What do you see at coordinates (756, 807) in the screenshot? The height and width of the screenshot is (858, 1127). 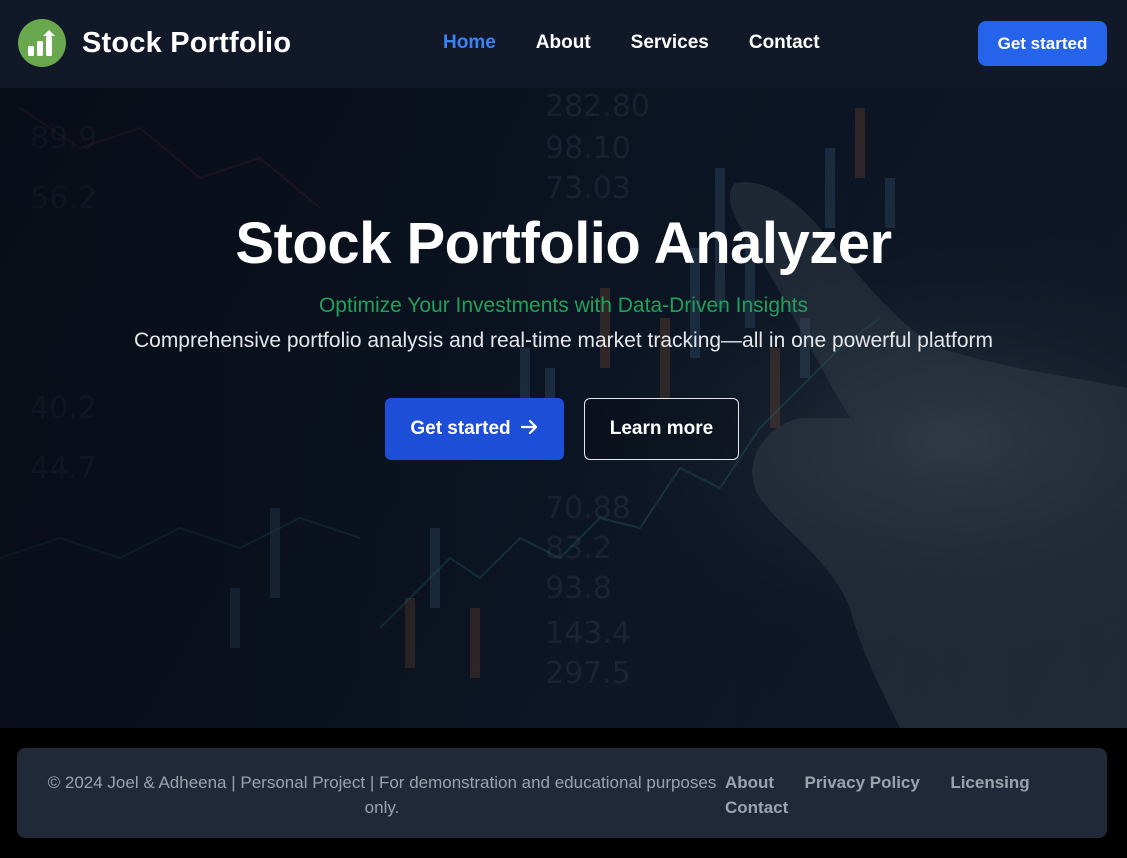 I see `footer-link-contact: Contact` at bounding box center [756, 807].